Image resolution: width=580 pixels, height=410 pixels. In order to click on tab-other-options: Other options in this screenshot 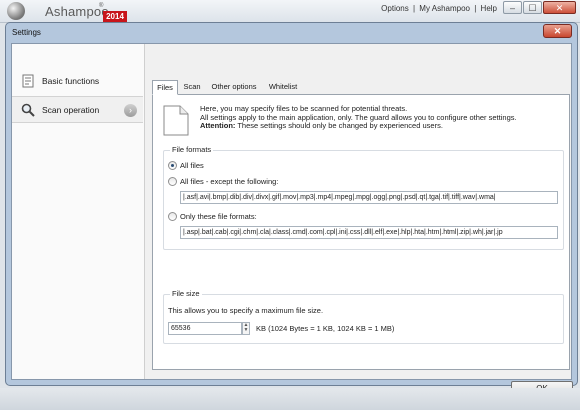, I will do `click(234, 87)`.